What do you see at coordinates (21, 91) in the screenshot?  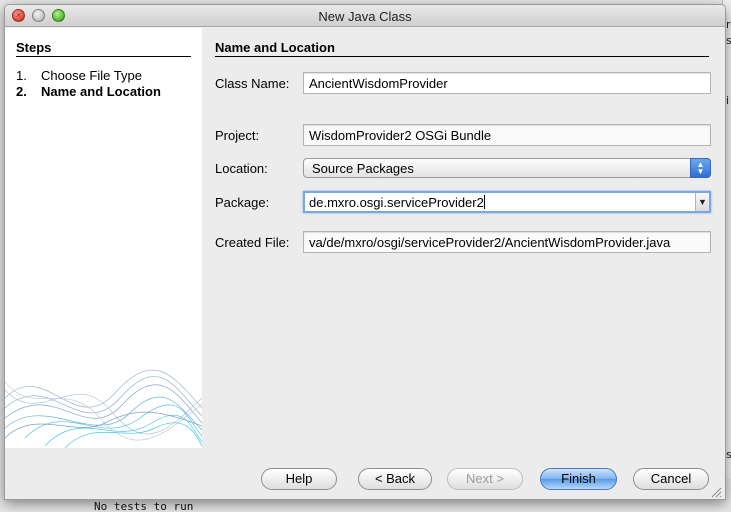 I see `step-number: 2.` at bounding box center [21, 91].